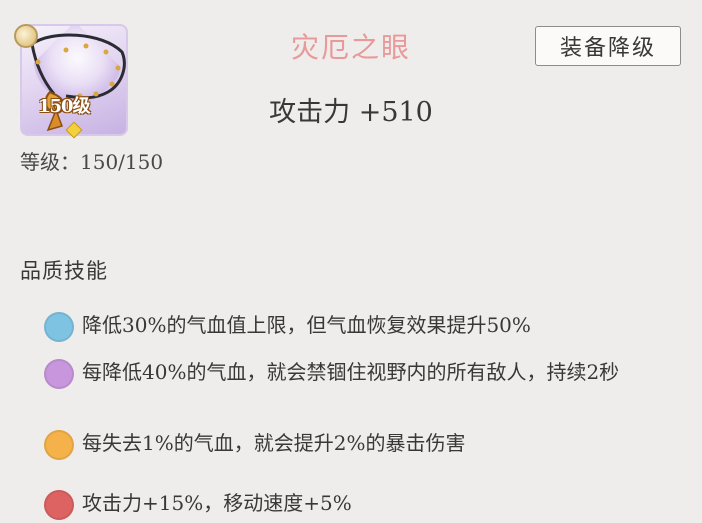  Describe the element at coordinates (26, 36) in the screenshot. I see `item-badge-icon` at that location.